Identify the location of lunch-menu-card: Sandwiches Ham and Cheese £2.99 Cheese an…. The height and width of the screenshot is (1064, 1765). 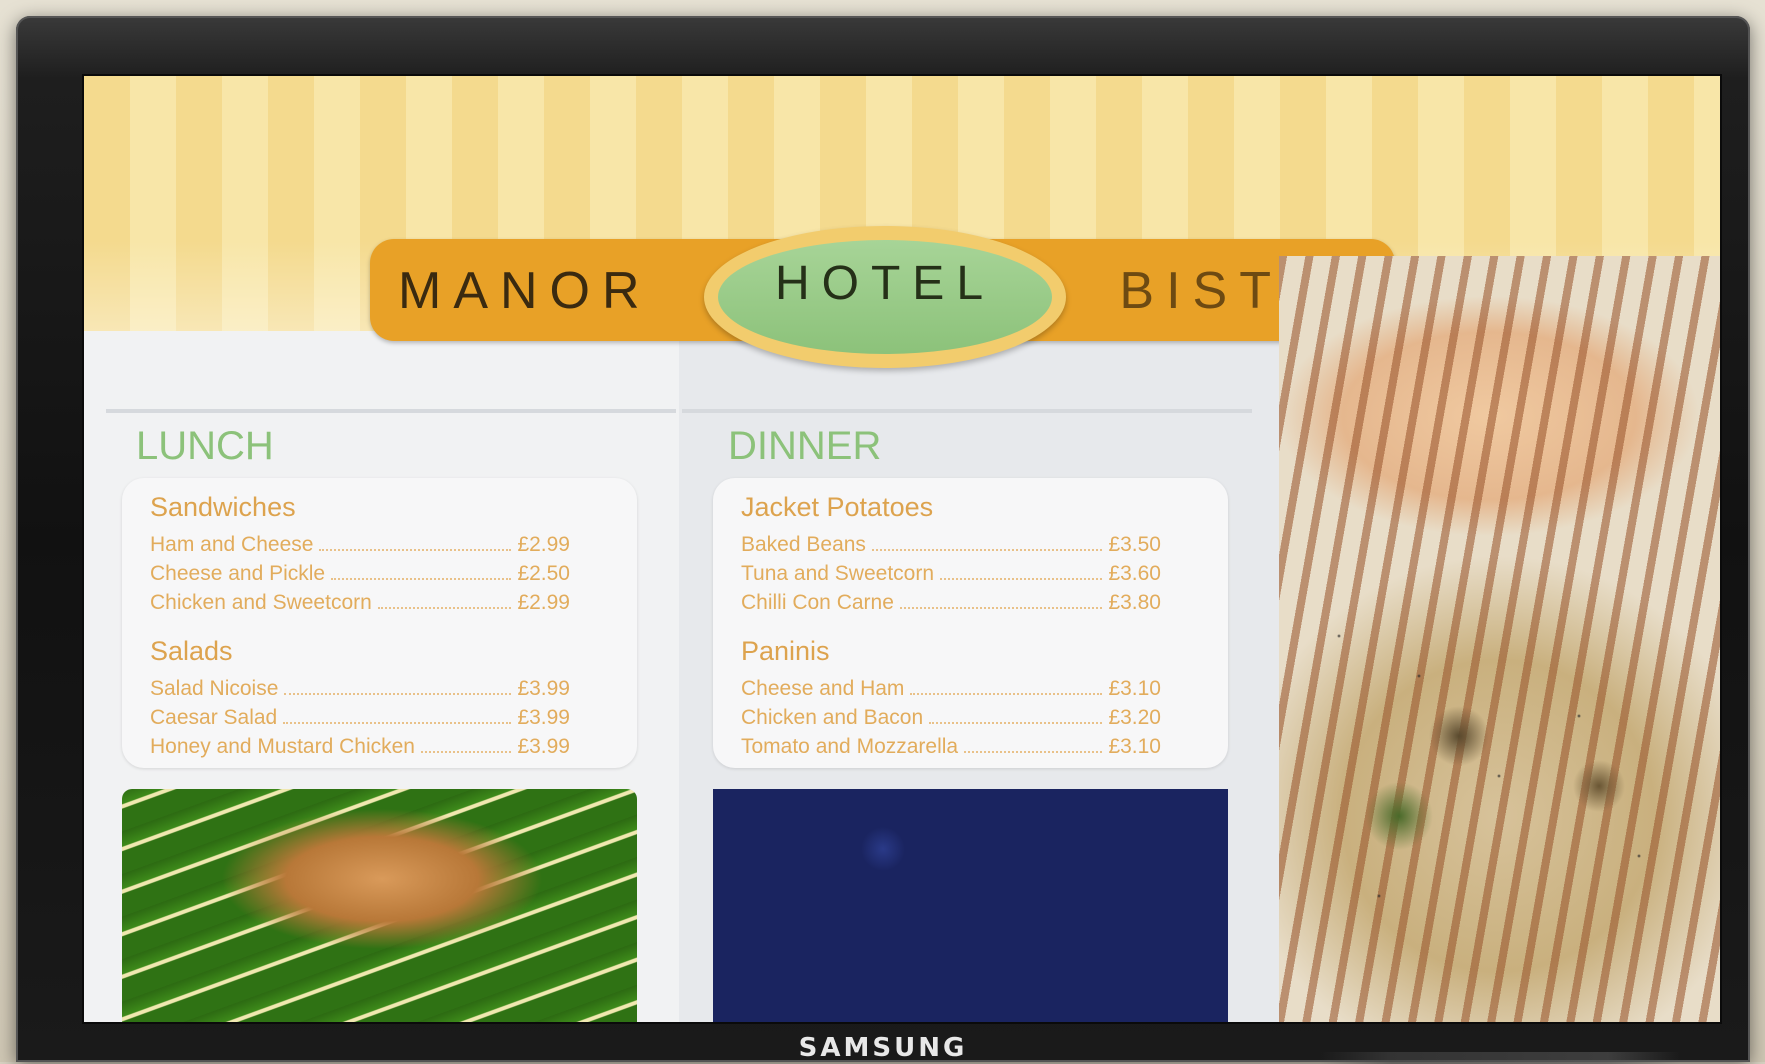
(379, 623).